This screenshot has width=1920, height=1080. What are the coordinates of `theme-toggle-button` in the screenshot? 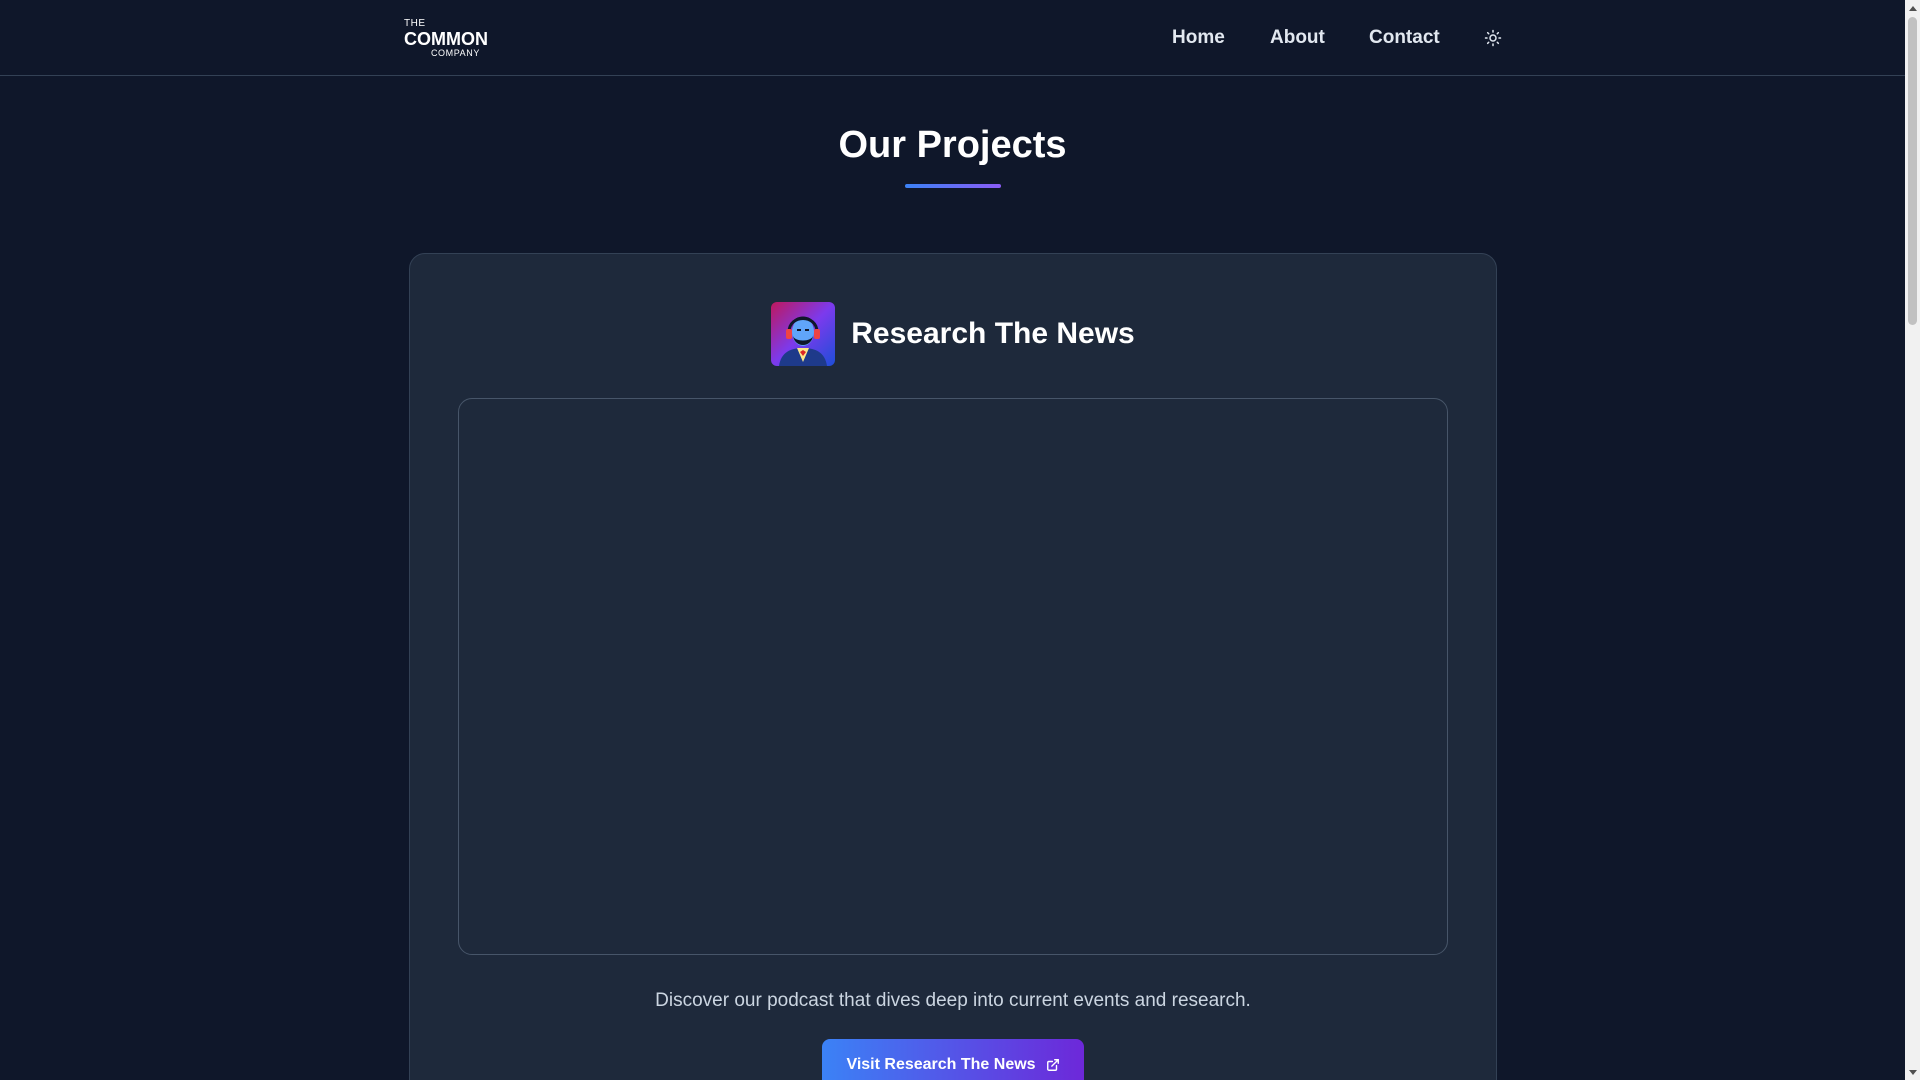 It's located at (1493, 38).